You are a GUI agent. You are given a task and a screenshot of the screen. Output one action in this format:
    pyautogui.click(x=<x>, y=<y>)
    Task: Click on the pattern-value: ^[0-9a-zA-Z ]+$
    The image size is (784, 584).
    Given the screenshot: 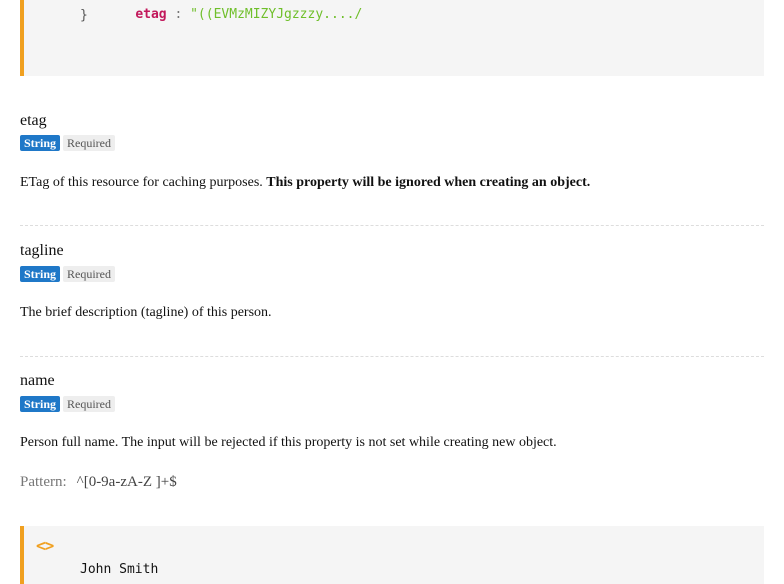 What is the action you would take?
    pyautogui.click(x=126, y=482)
    